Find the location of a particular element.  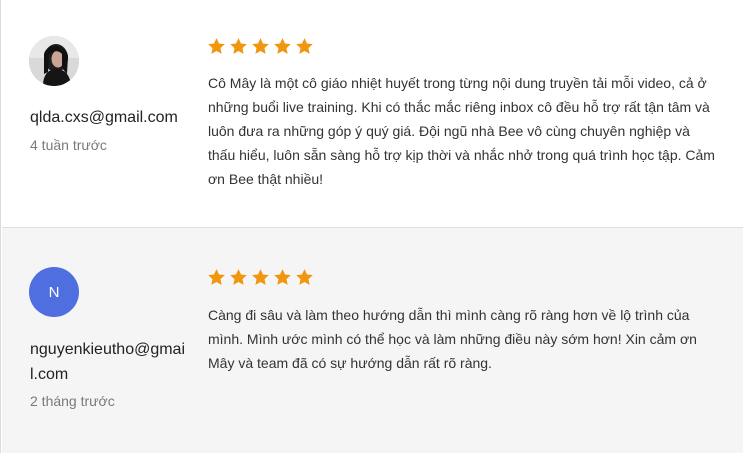

review-time: 4 tuần trước is located at coordinates (68, 145).